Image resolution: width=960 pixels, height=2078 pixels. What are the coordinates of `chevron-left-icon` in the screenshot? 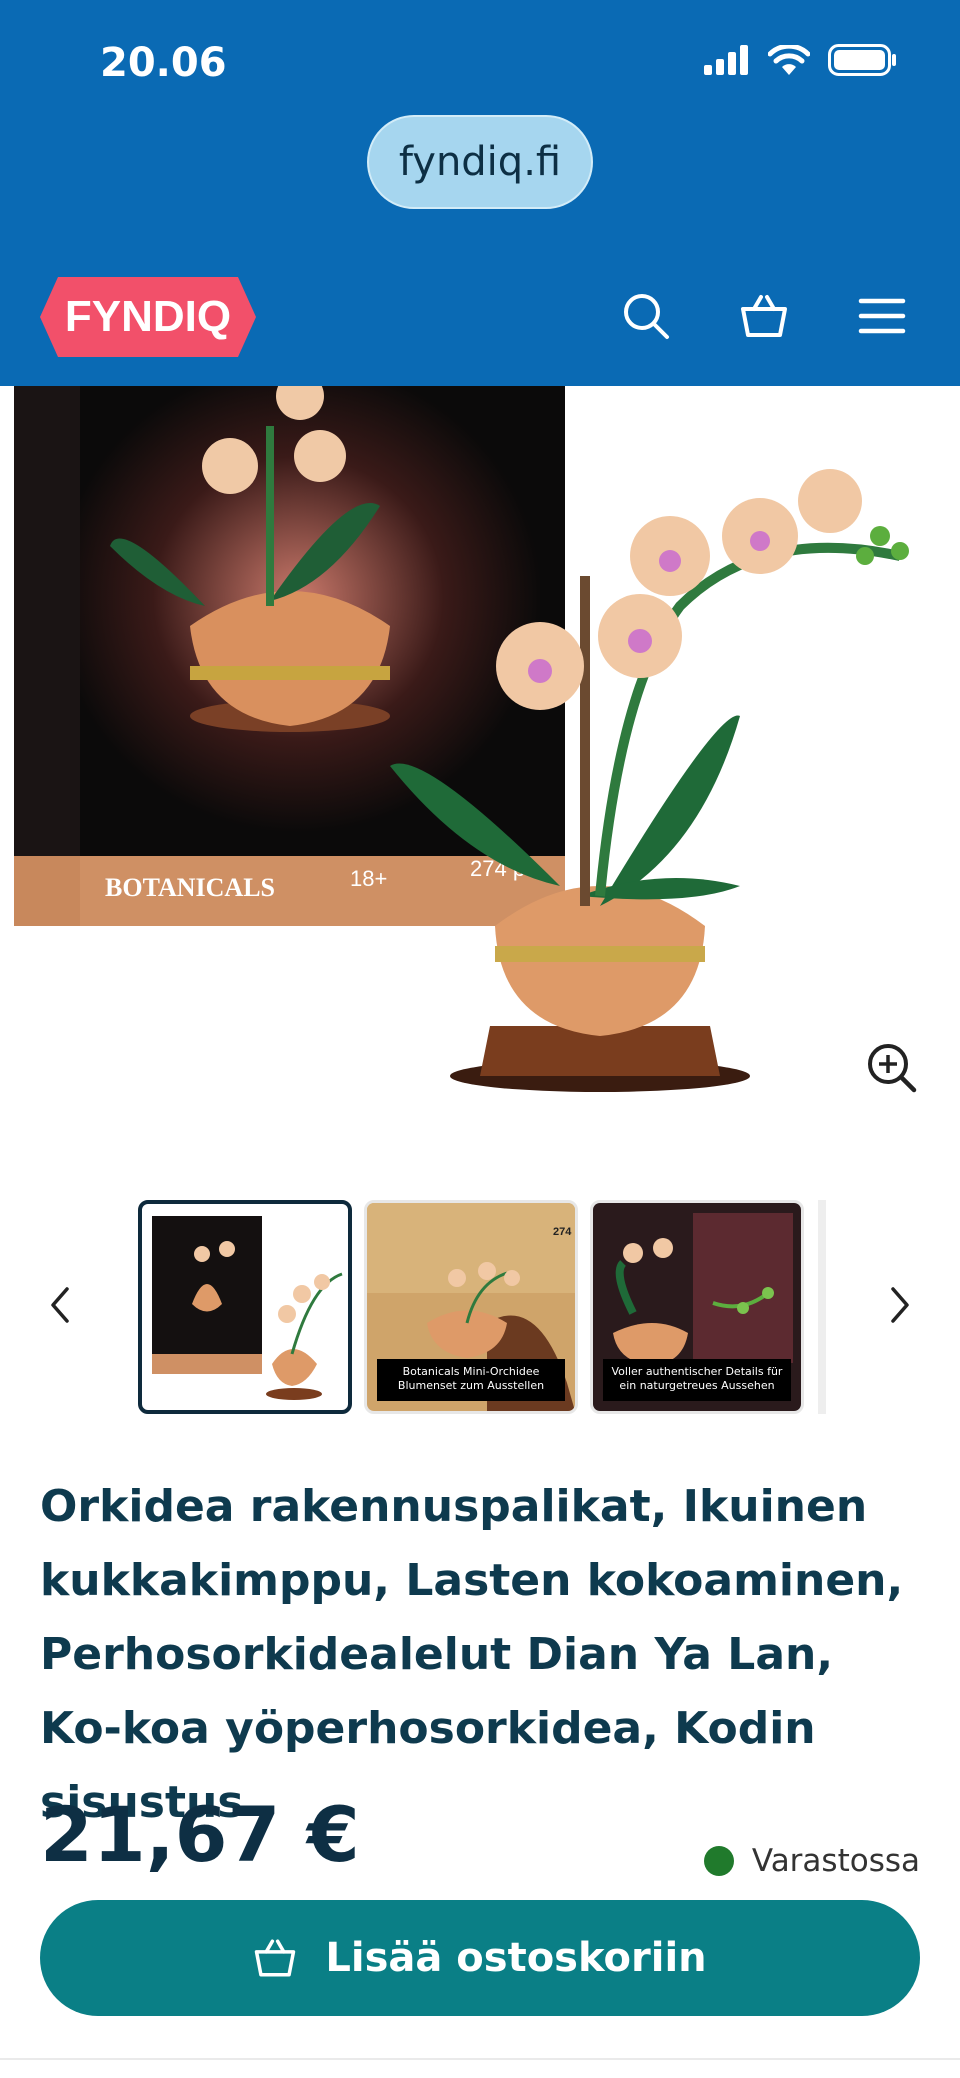 It's located at (60, 1305).